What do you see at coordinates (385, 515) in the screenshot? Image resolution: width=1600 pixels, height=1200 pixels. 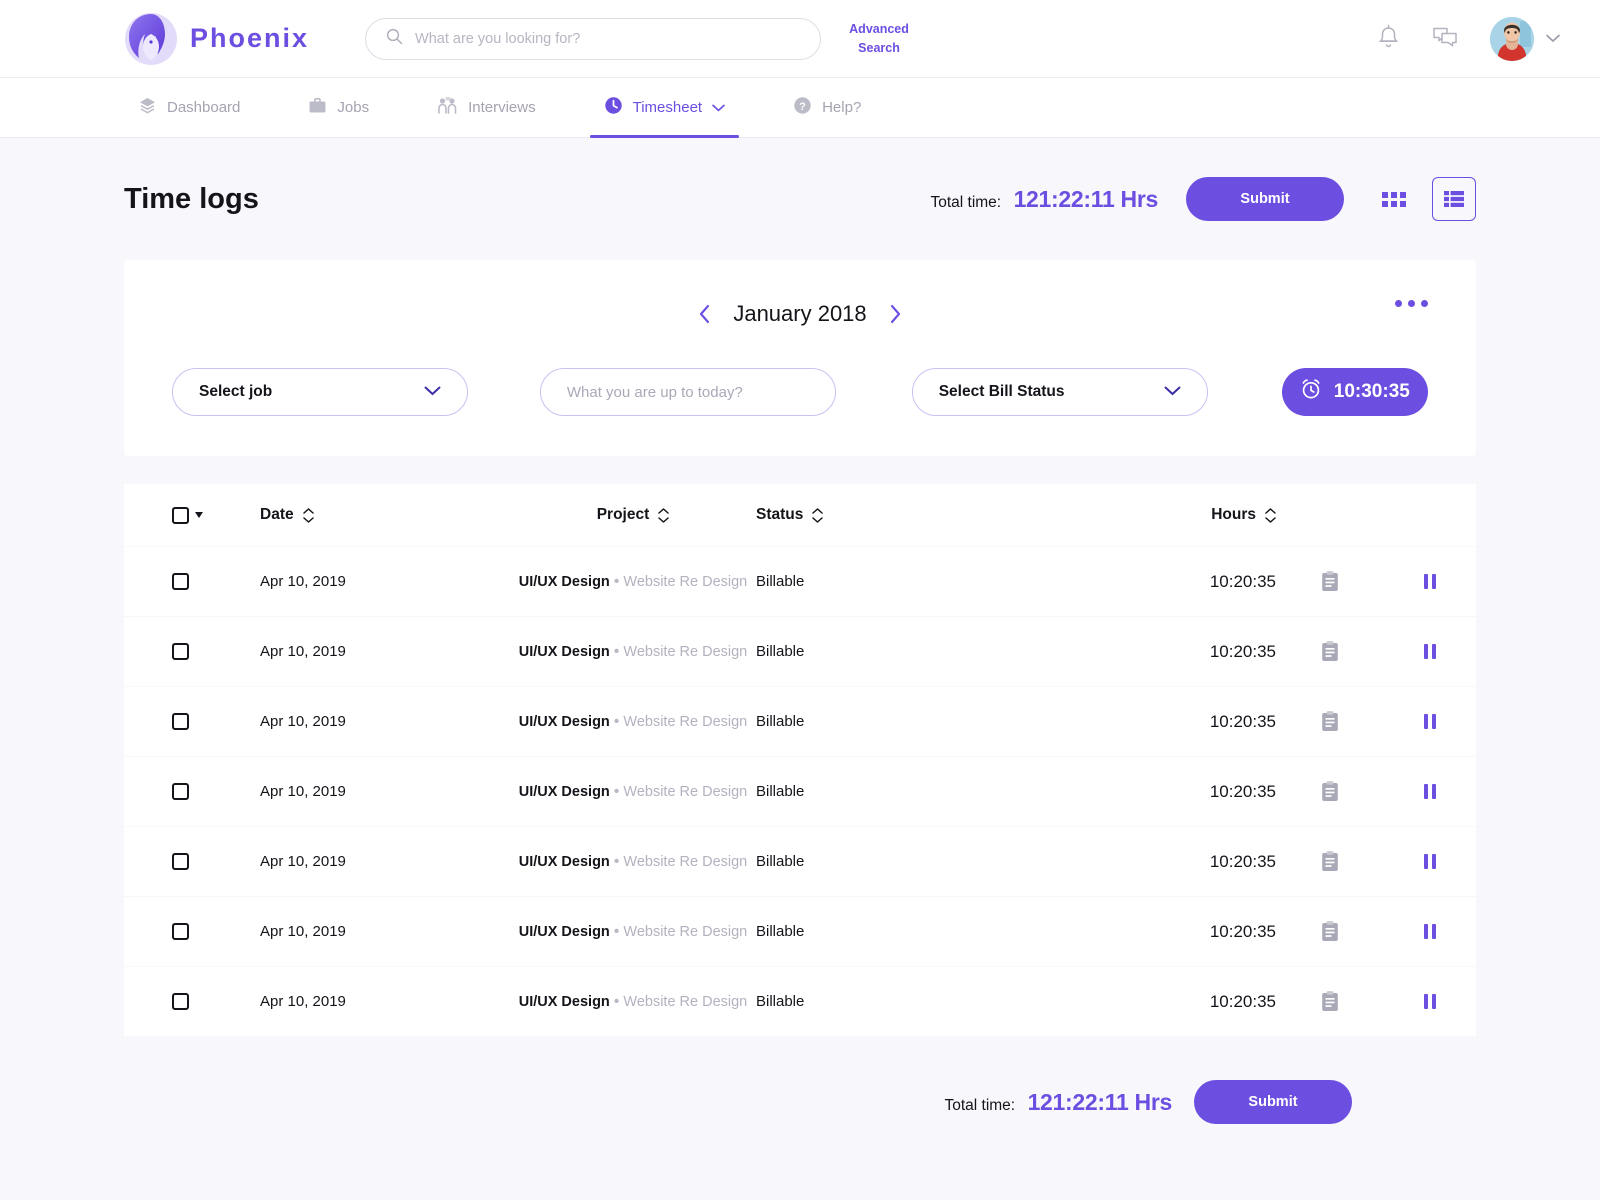 I see `column-header-date: Date` at bounding box center [385, 515].